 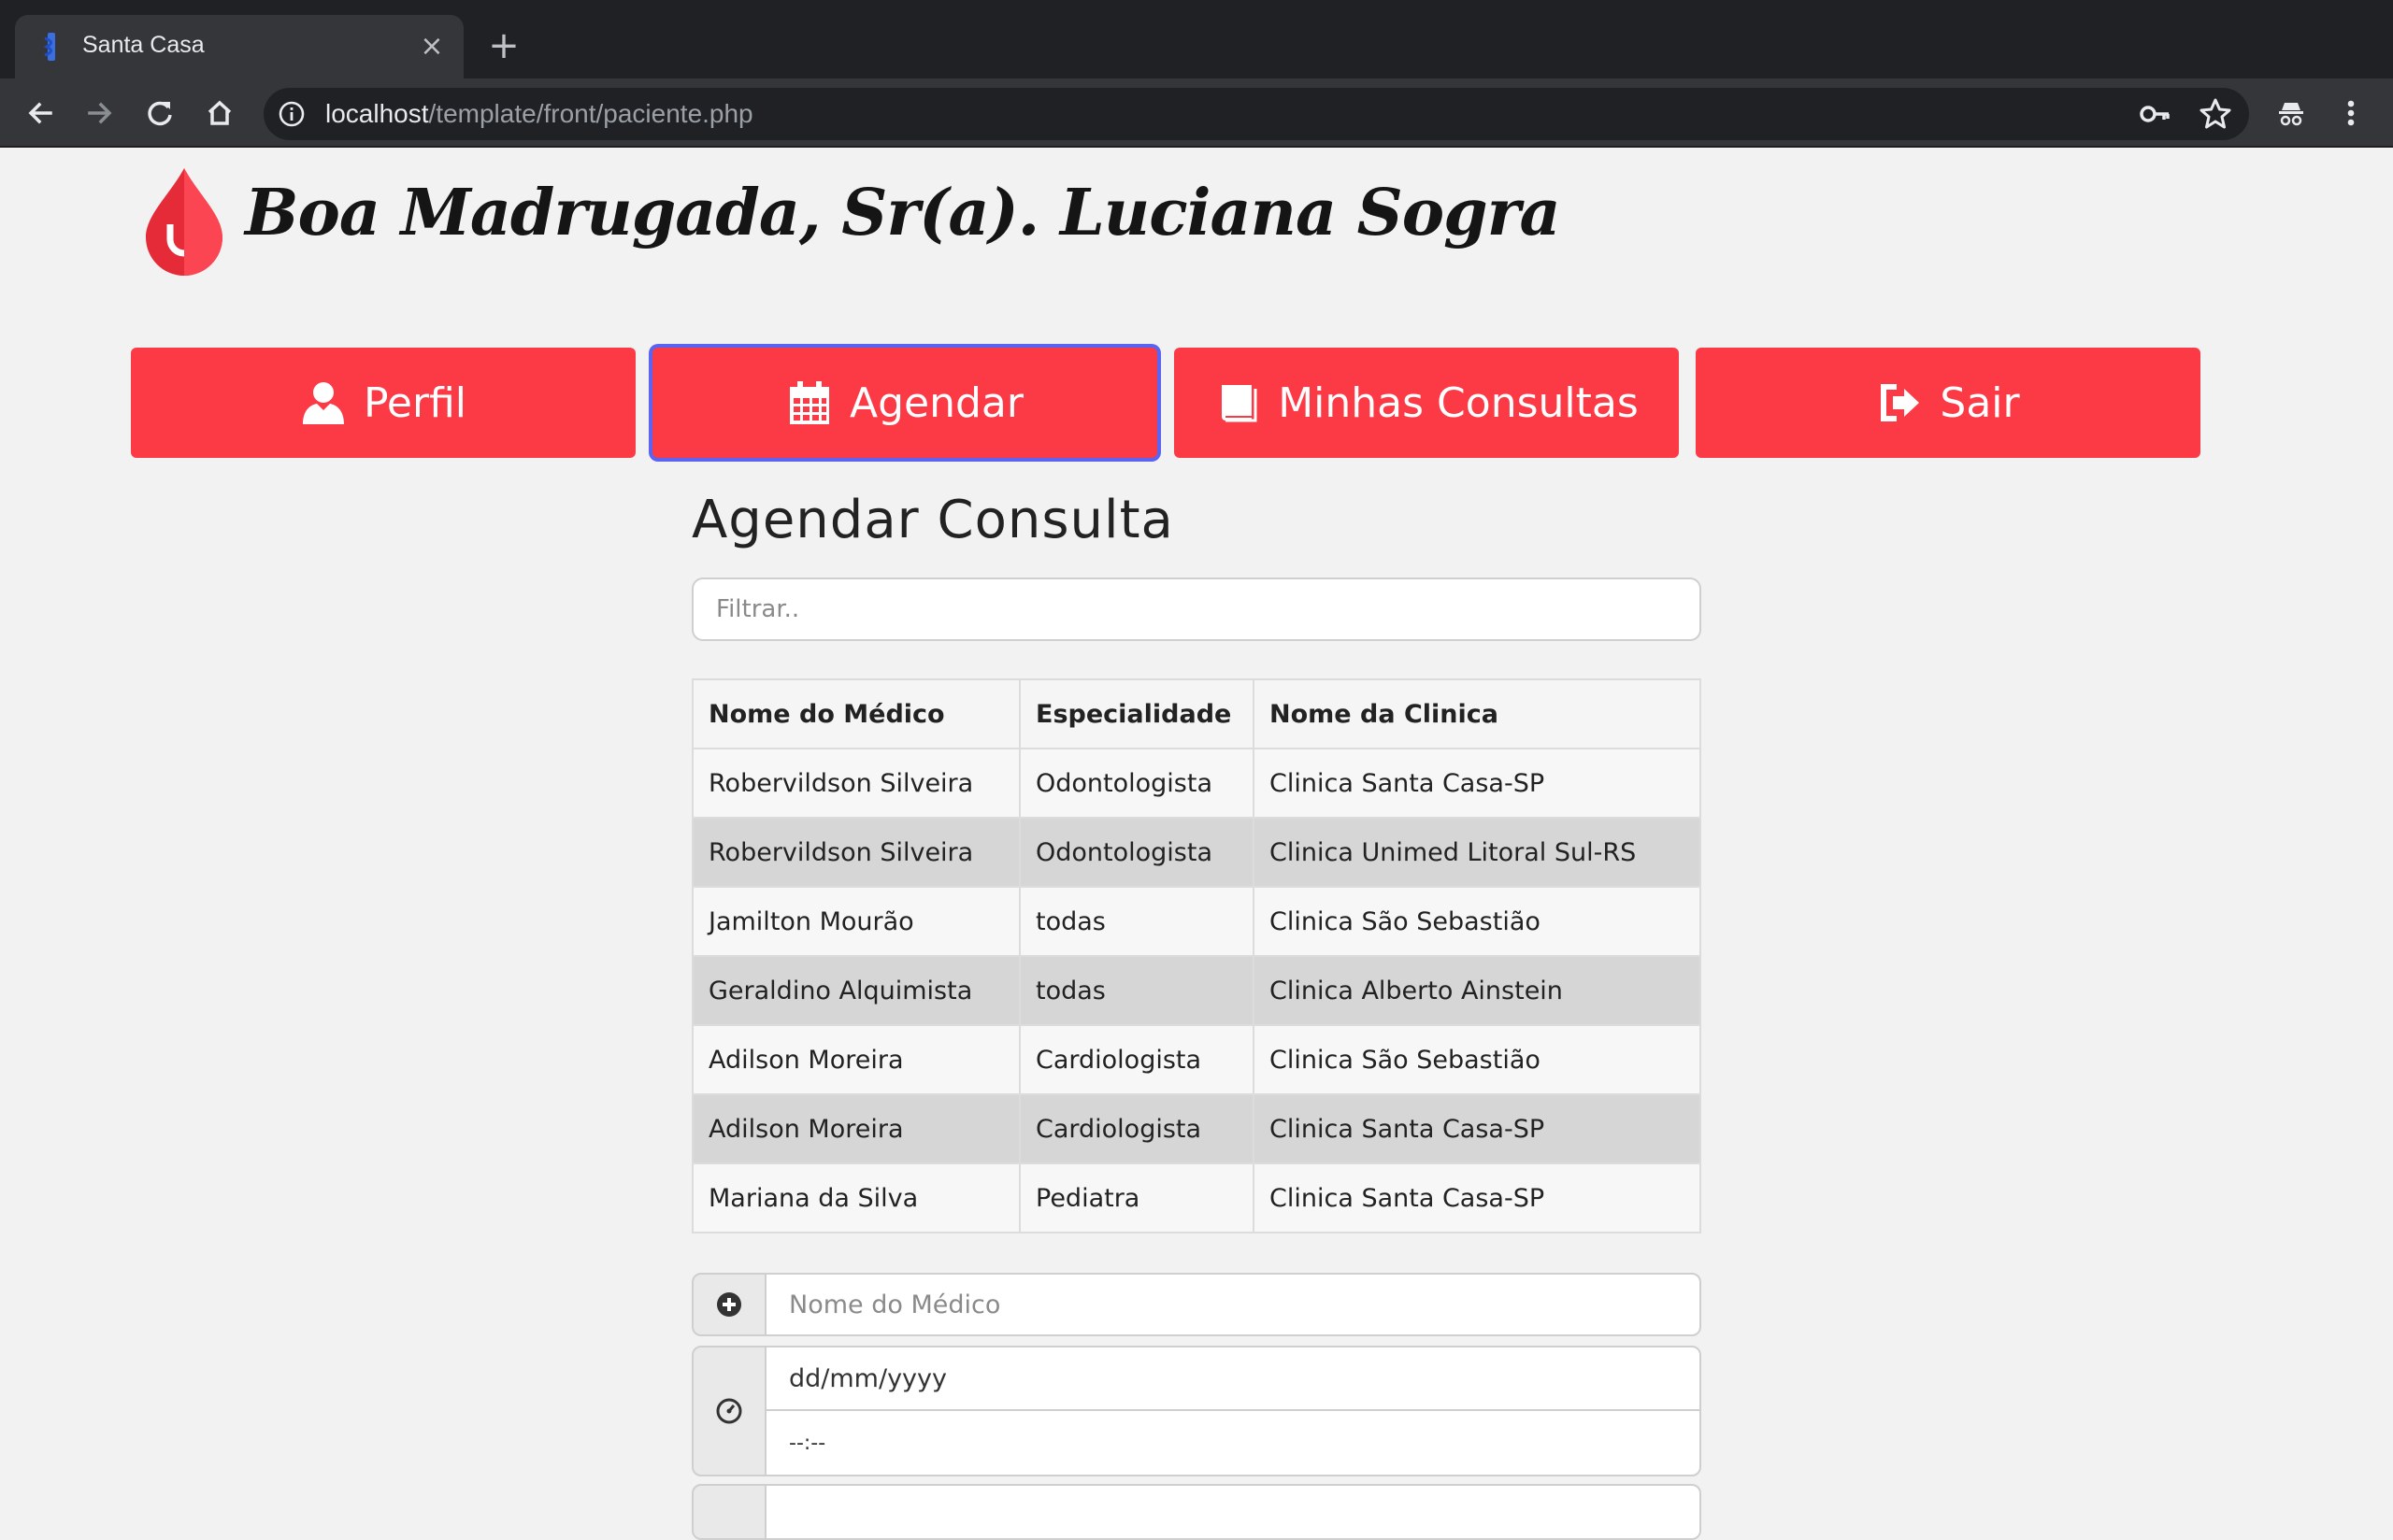 I want to click on plus-circle-icon, so click(x=729, y=1304).